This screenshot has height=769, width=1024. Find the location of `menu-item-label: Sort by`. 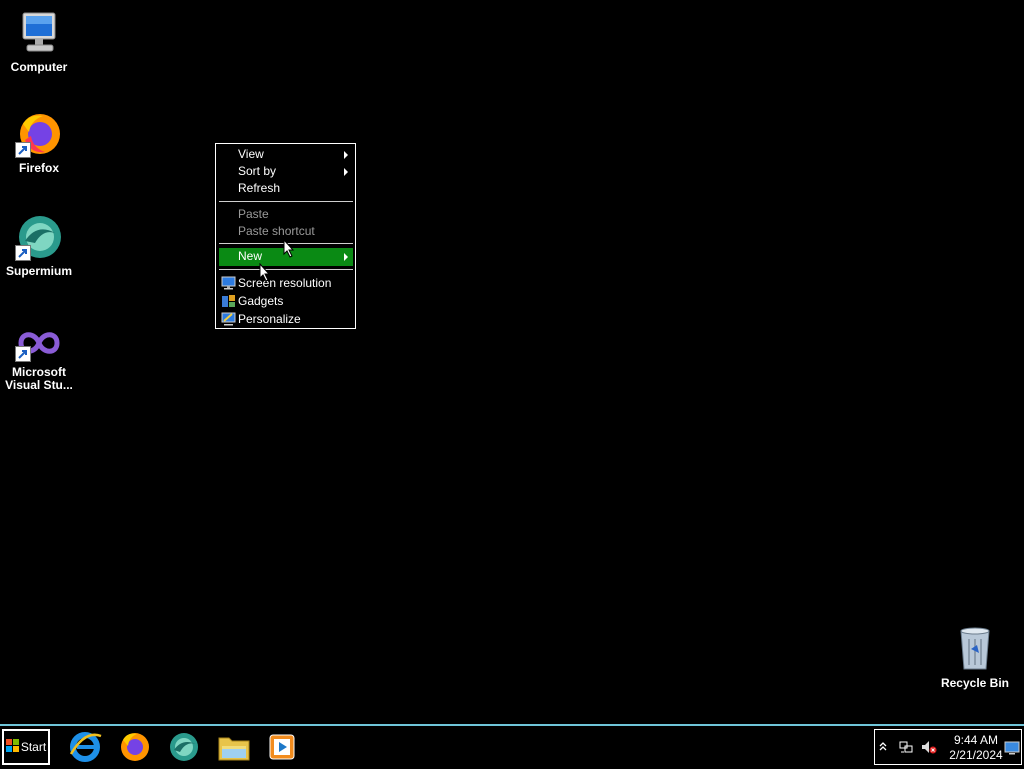

menu-item-label: Sort by is located at coordinates (257, 171).